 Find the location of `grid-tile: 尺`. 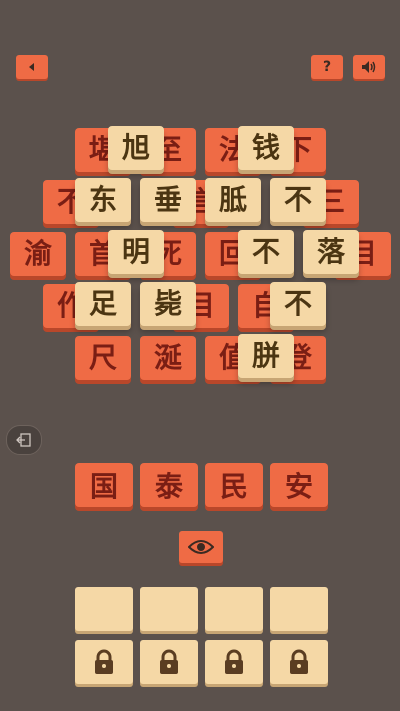

grid-tile: 尺 is located at coordinates (103, 358).